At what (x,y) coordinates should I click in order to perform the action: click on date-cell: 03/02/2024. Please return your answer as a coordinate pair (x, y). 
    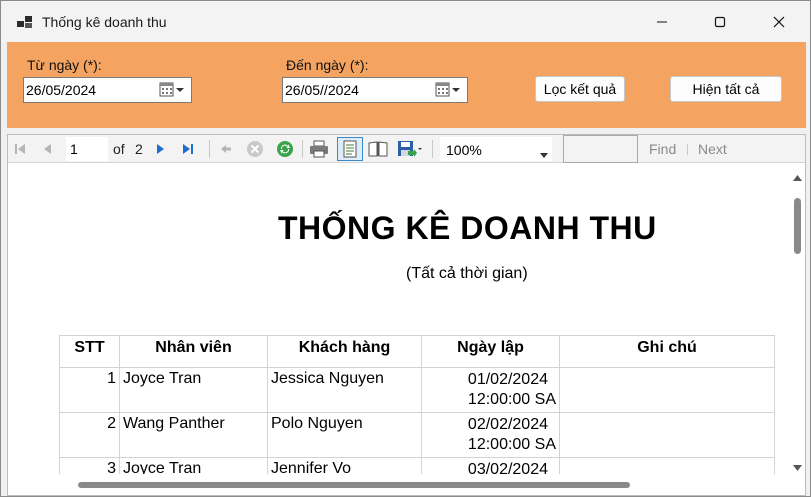
    Looking at the image, I should click on (490, 465).